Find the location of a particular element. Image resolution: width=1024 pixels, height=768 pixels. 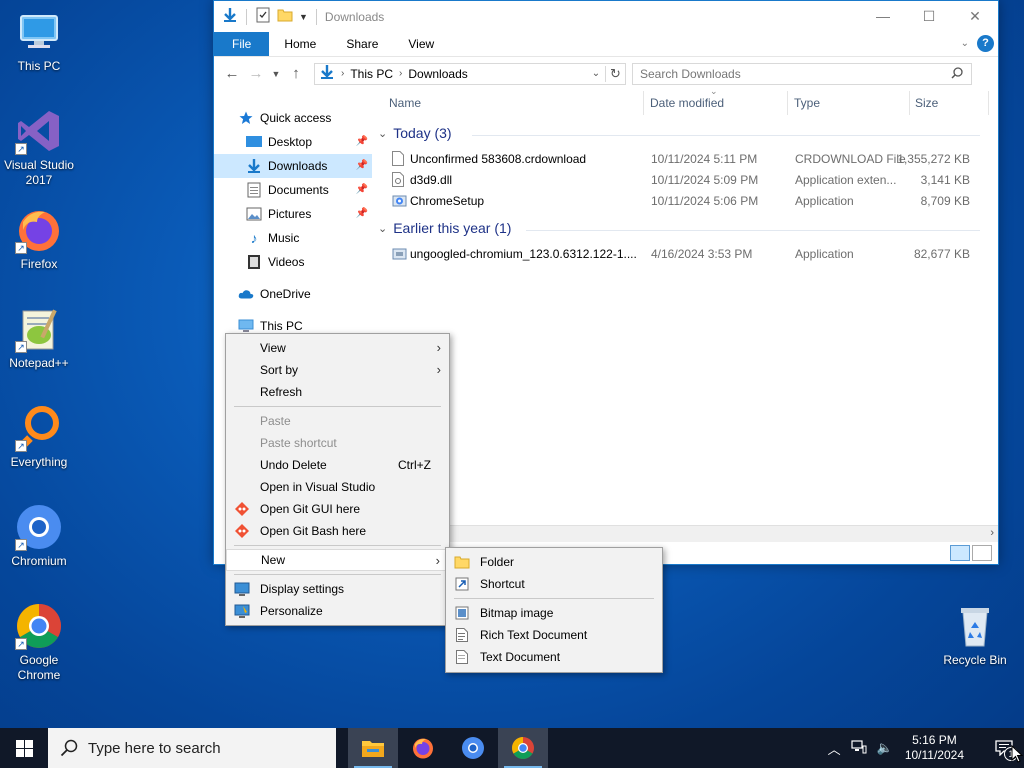

tab-share: Share is located at coordinates (362, 44).